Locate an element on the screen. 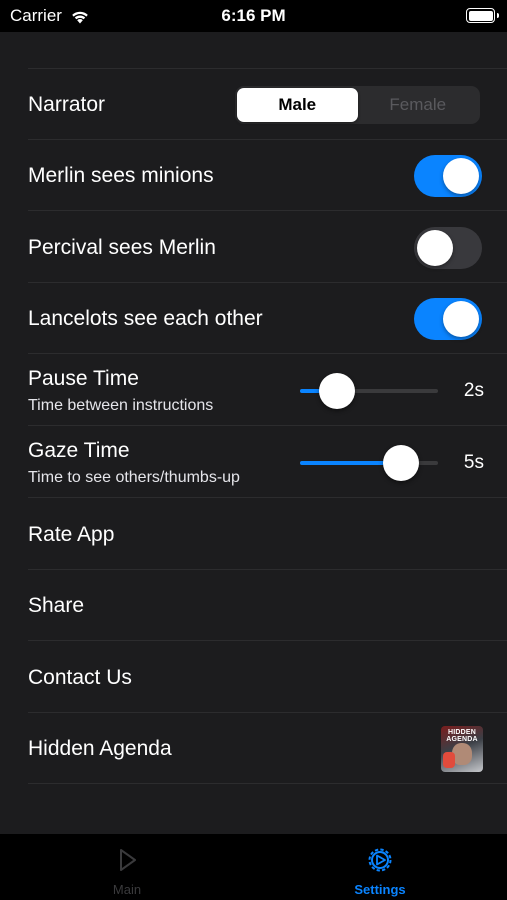  gaze-time-slider is located at coordinates (369, 462).